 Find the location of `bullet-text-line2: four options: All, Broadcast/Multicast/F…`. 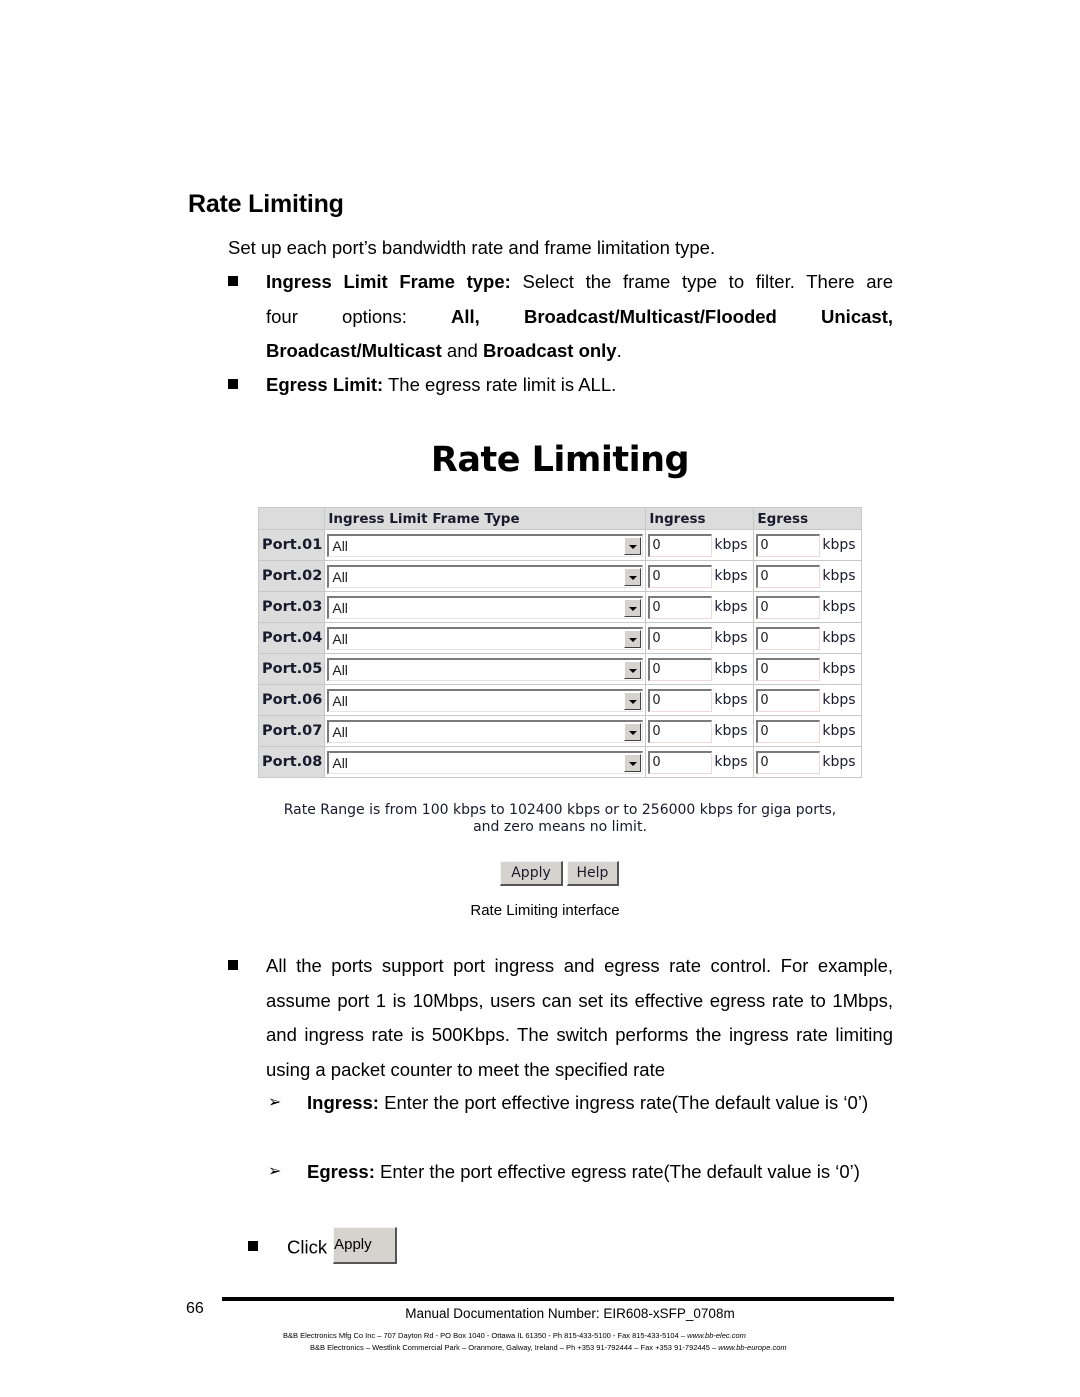

bullet-text-line2: four options: All, Broadcast/Multicast/F… is located at coordinates (579, 317).